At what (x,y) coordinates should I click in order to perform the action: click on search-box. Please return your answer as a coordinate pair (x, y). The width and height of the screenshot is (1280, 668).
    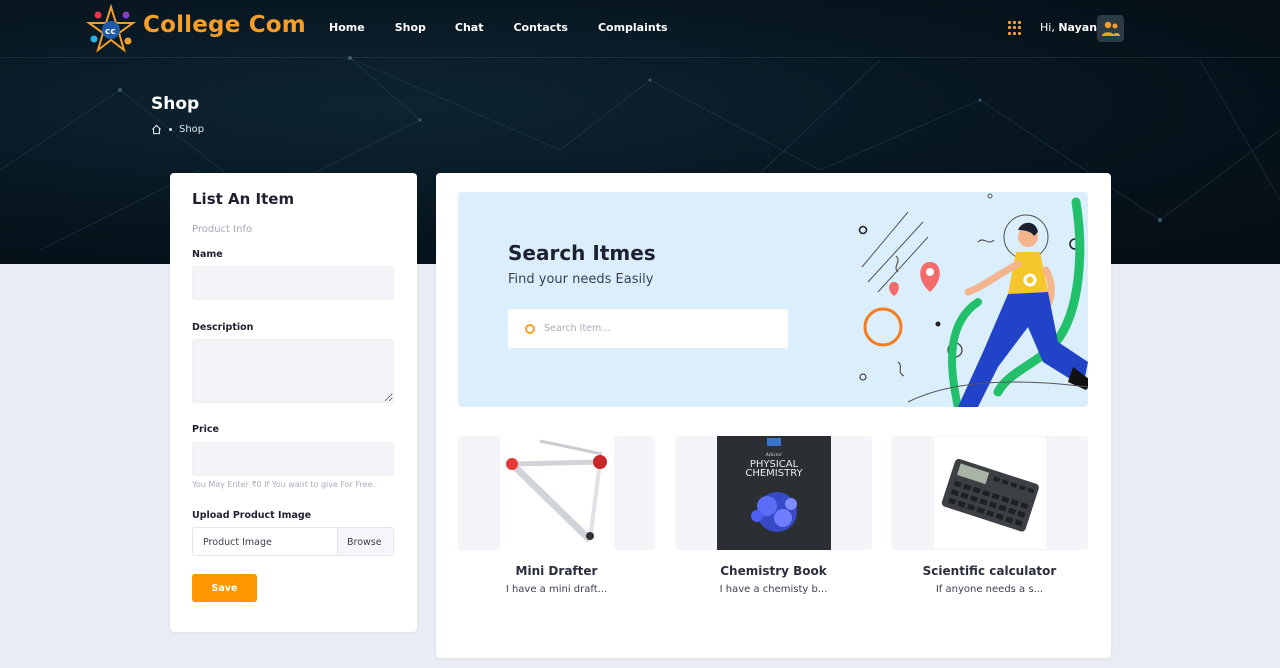
    Looking at the image, I should click on (648, 328).